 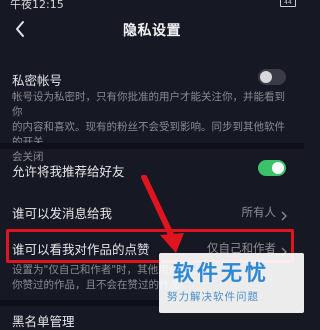 I want to click on private-account-toggle, so click(x=272, y=77).